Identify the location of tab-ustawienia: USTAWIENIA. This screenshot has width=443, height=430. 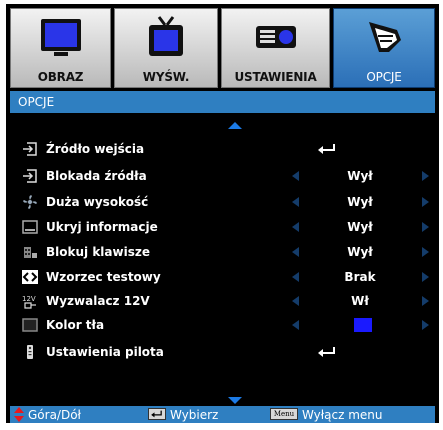
(275, 48).